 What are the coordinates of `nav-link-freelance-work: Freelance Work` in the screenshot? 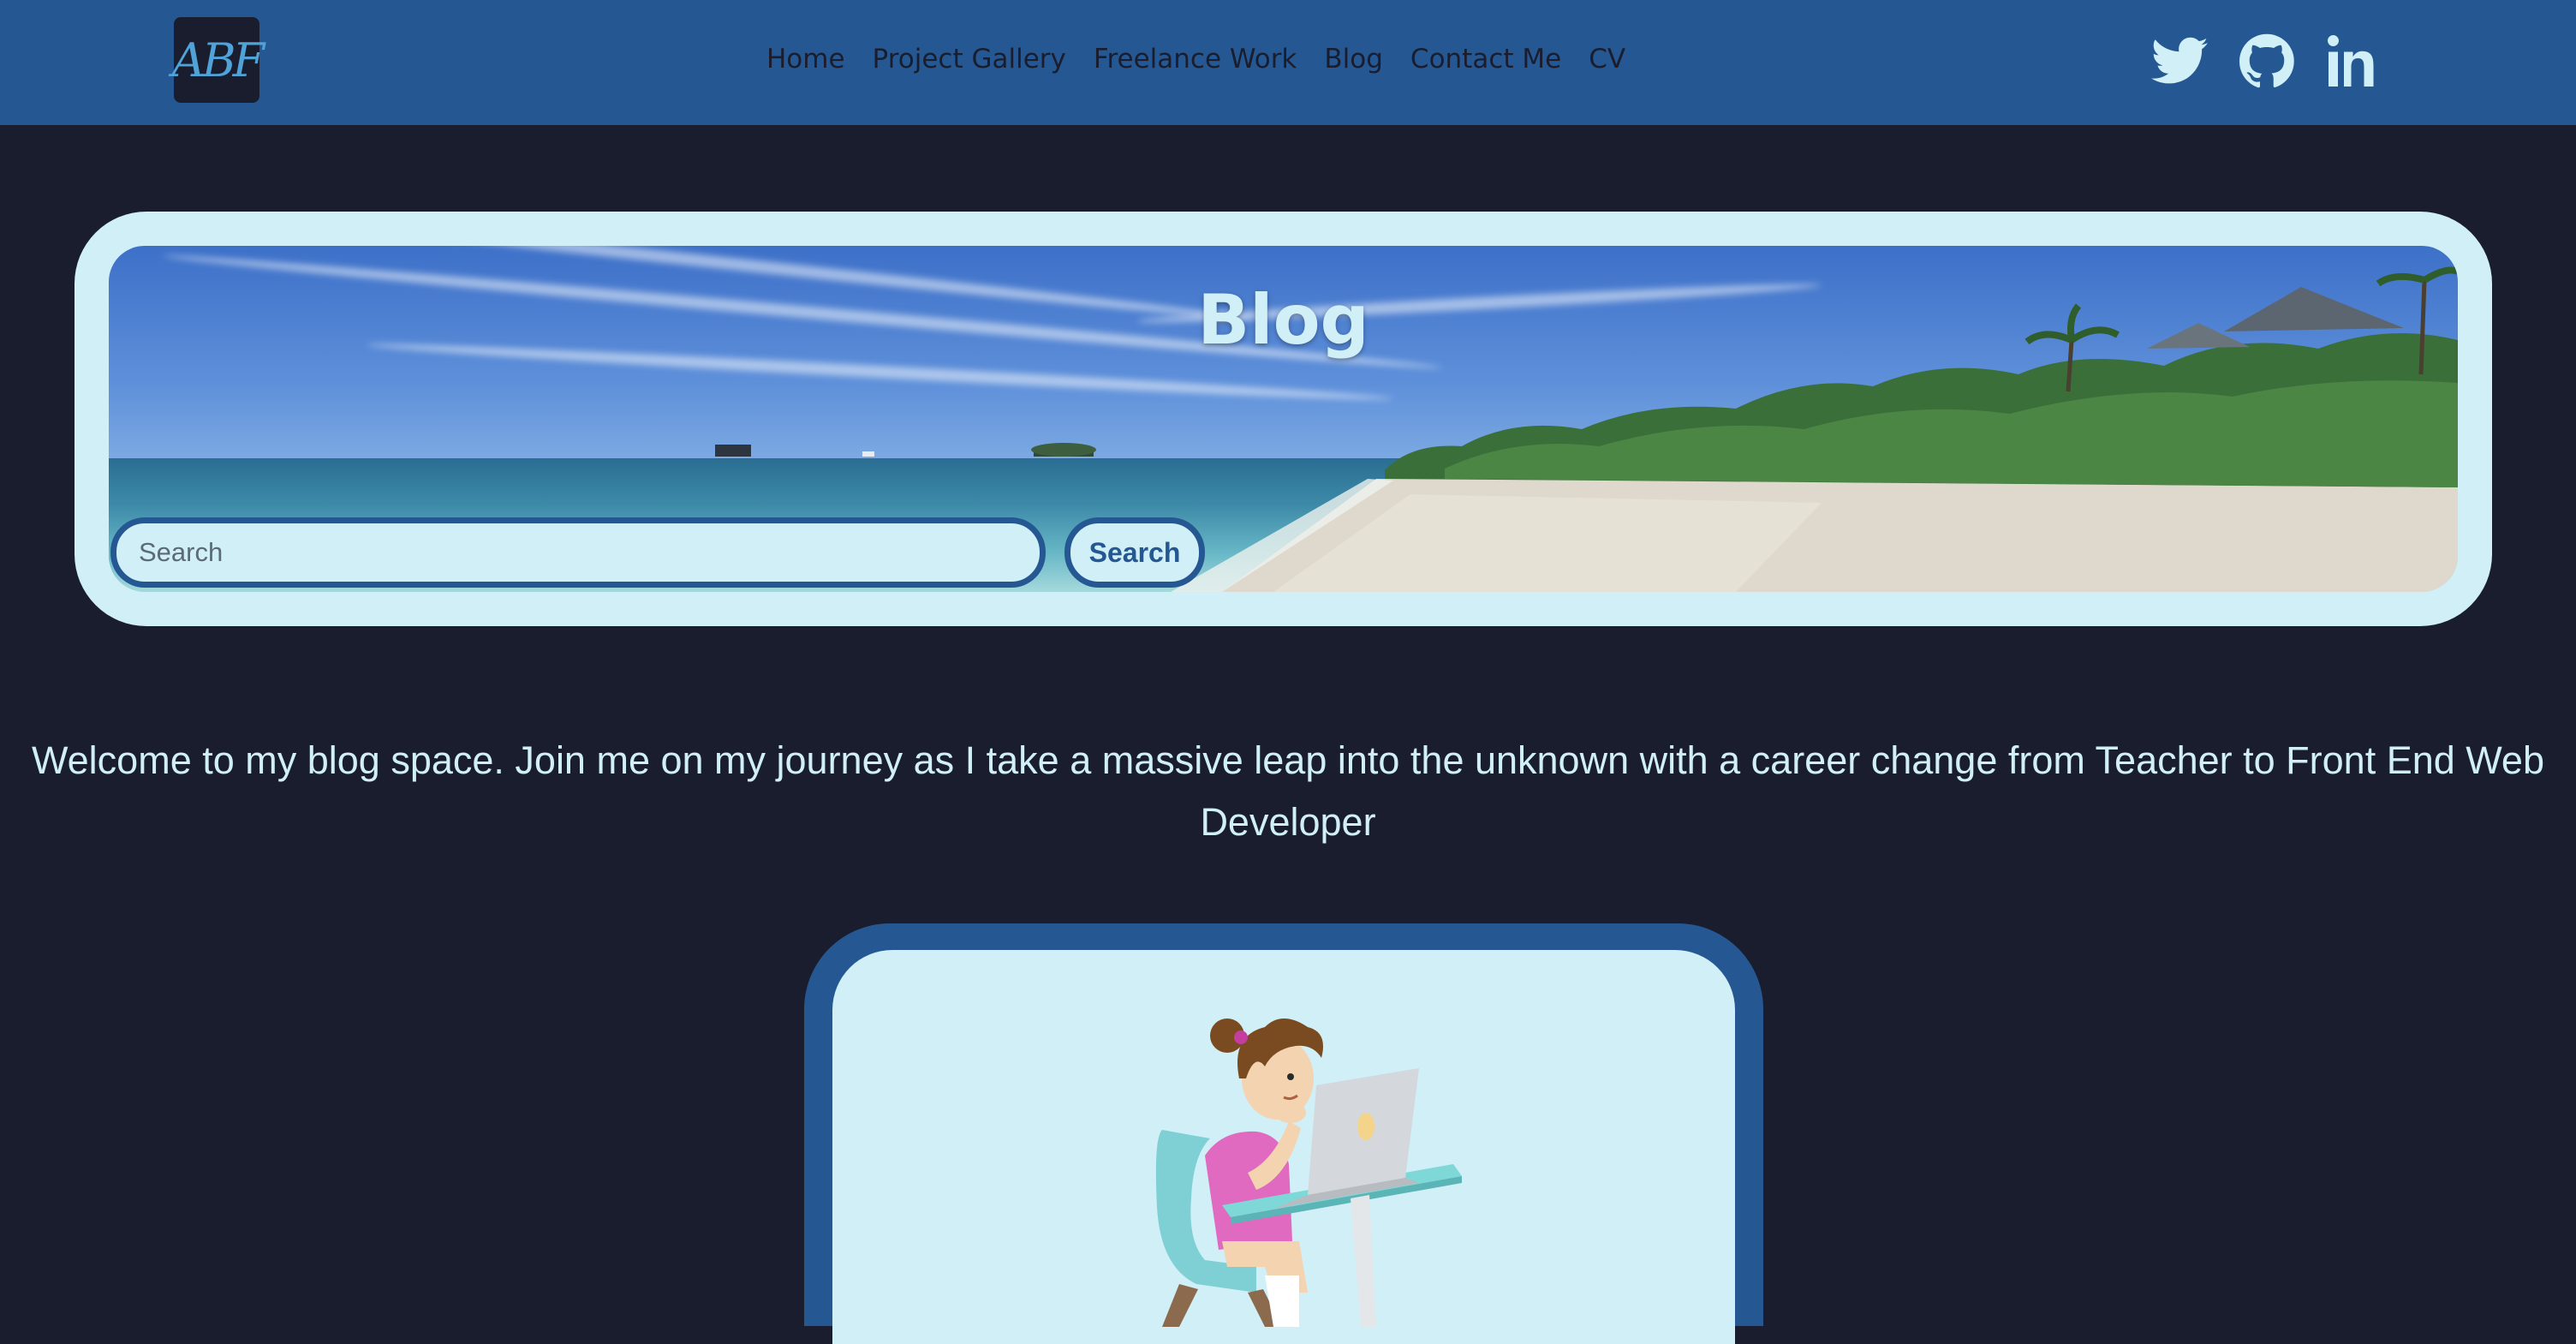 It's located at (1196, 60).